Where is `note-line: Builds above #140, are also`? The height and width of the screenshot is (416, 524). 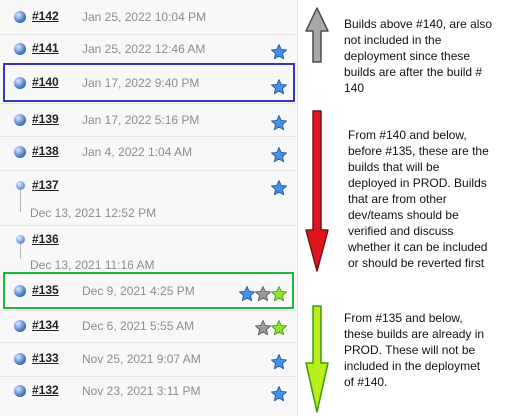 note-line: Builds above #140, are also is located at coordinates (418, 24).